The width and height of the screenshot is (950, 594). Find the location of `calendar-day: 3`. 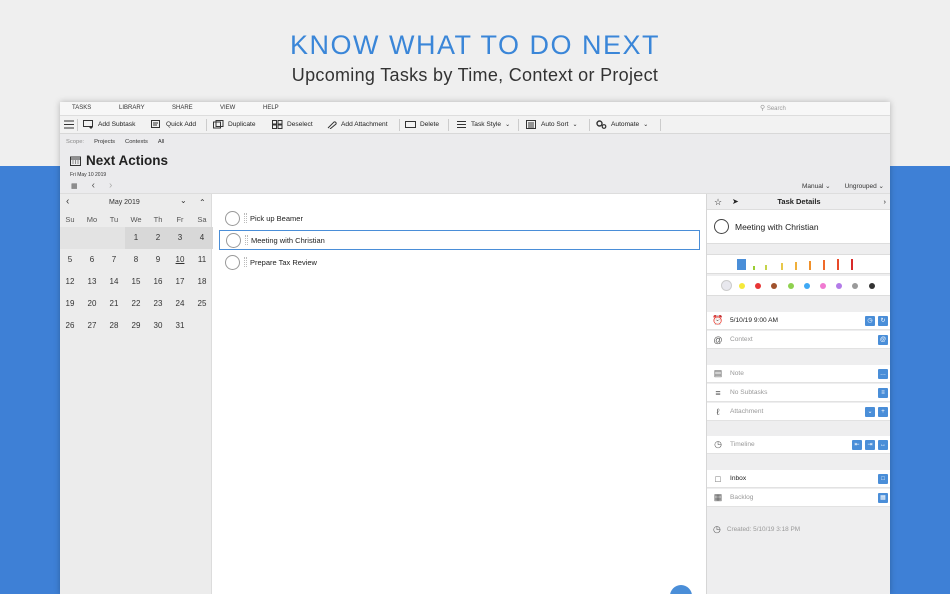

calendar-day: 3 is located at coordinates (180, 238).